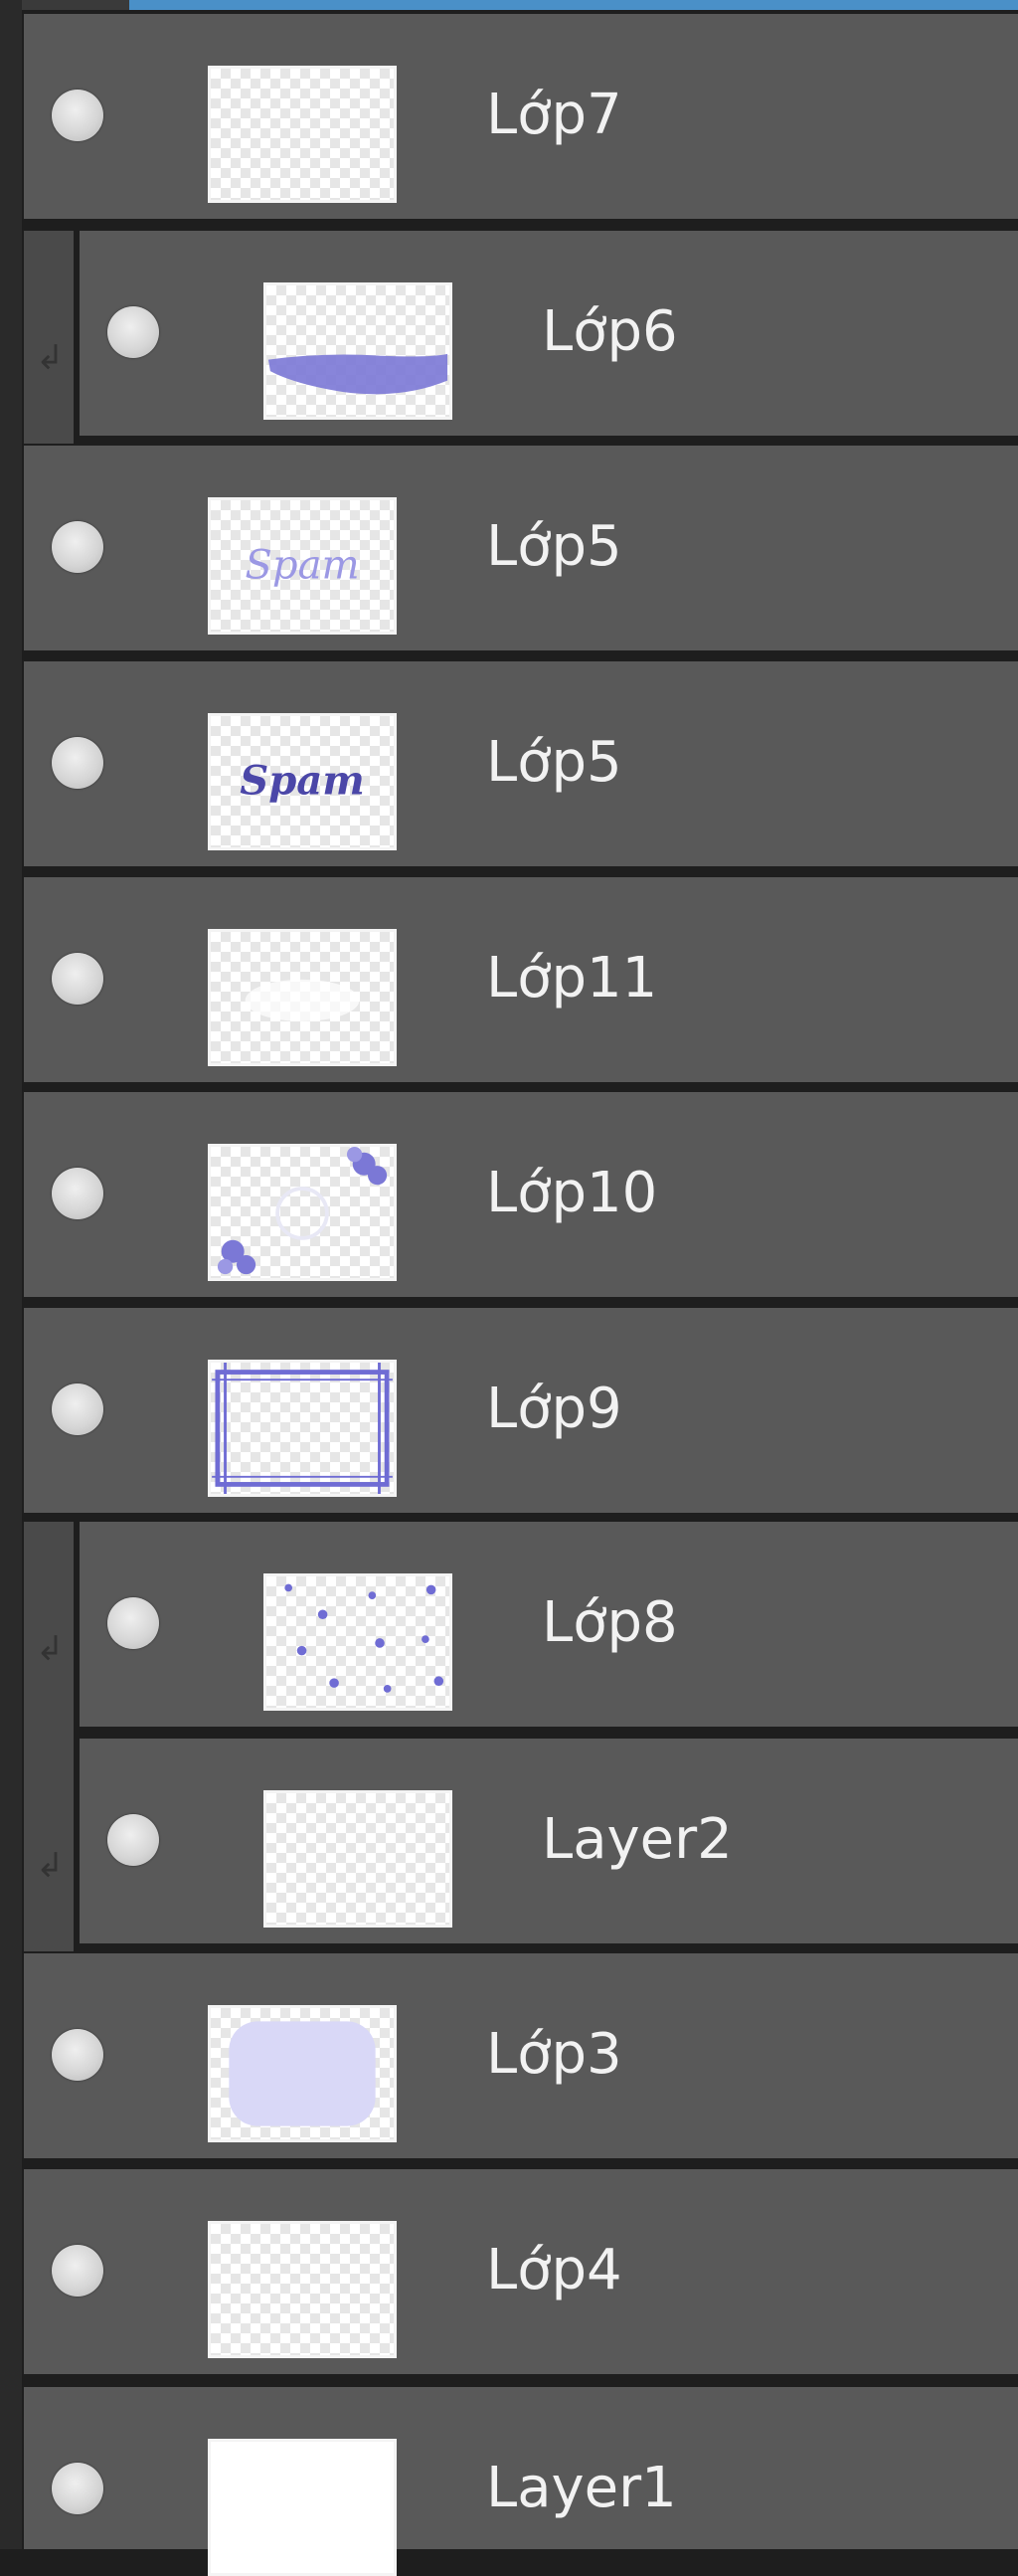  What do you see at coordinates (581, 2488) in the screenshot?
I see `layer-name: Layer1` at bounding box center [581, 2488].